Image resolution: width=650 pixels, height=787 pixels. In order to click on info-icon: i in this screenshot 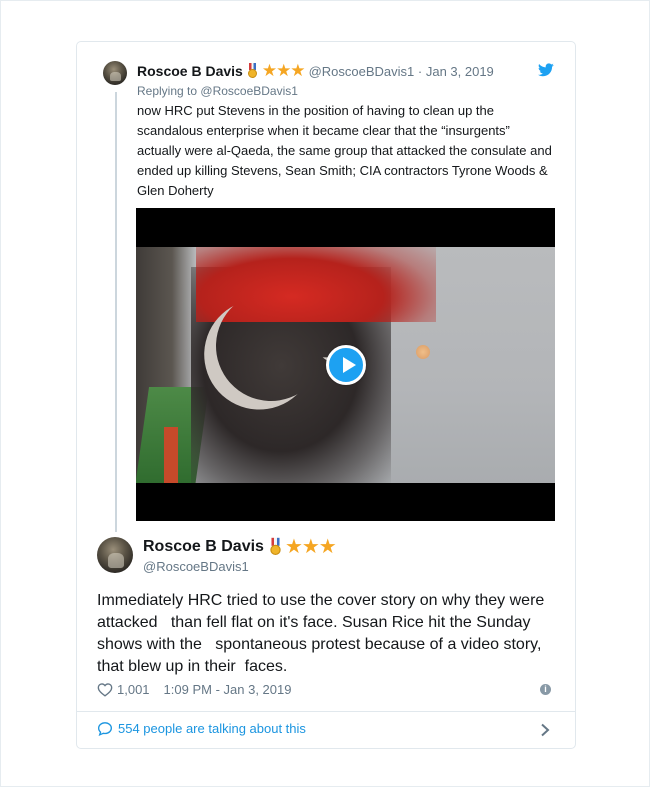, I will do `click(545, 689)`.